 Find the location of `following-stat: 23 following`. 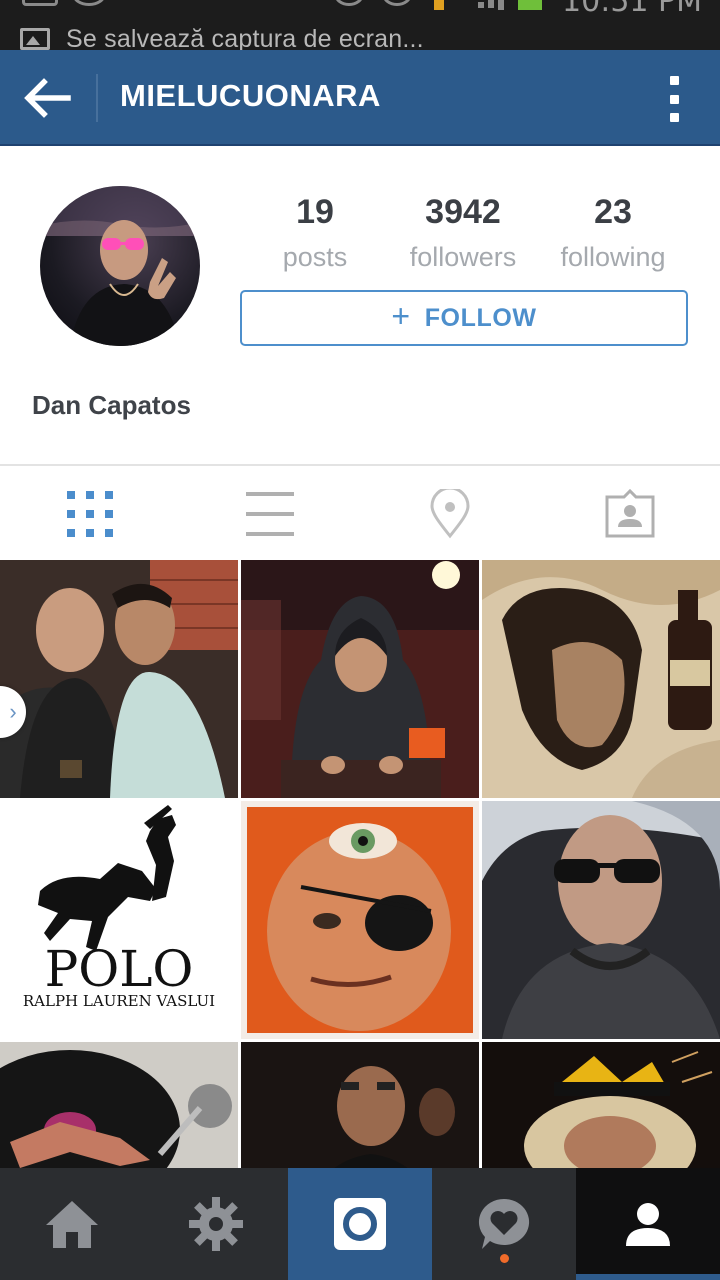

following-stat: 23 following is located at coordinates (613, 233).